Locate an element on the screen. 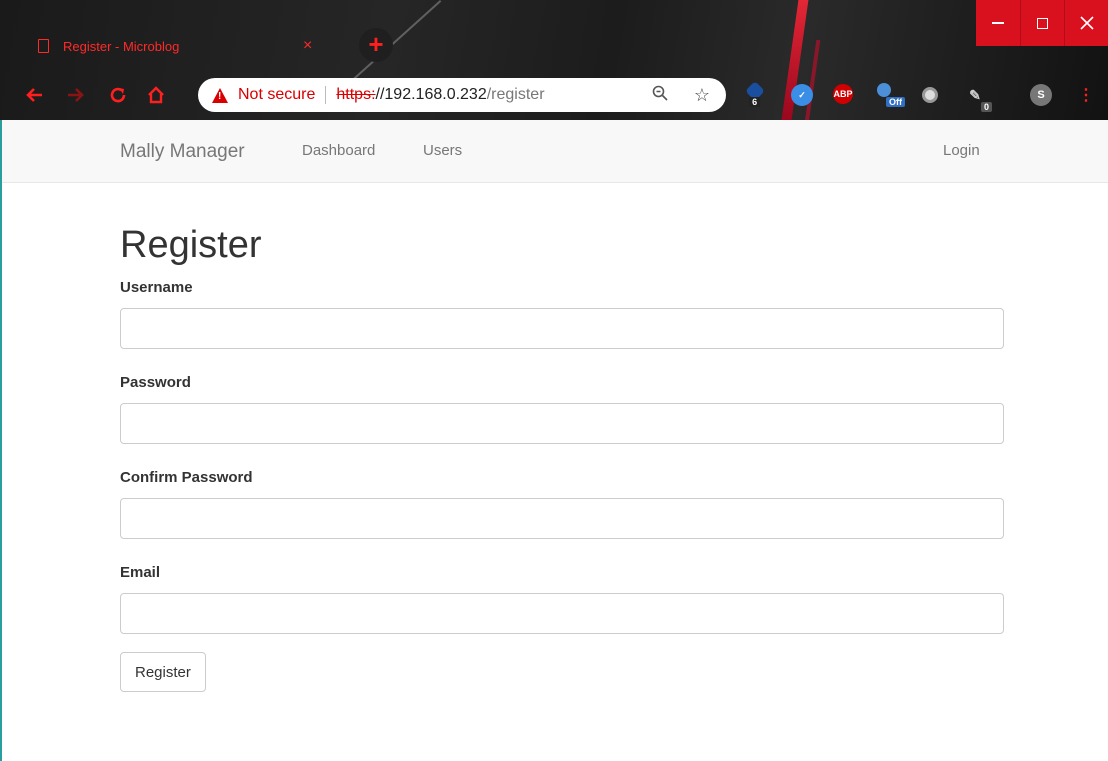  url-path: /register is located at coordinates (515, 94).